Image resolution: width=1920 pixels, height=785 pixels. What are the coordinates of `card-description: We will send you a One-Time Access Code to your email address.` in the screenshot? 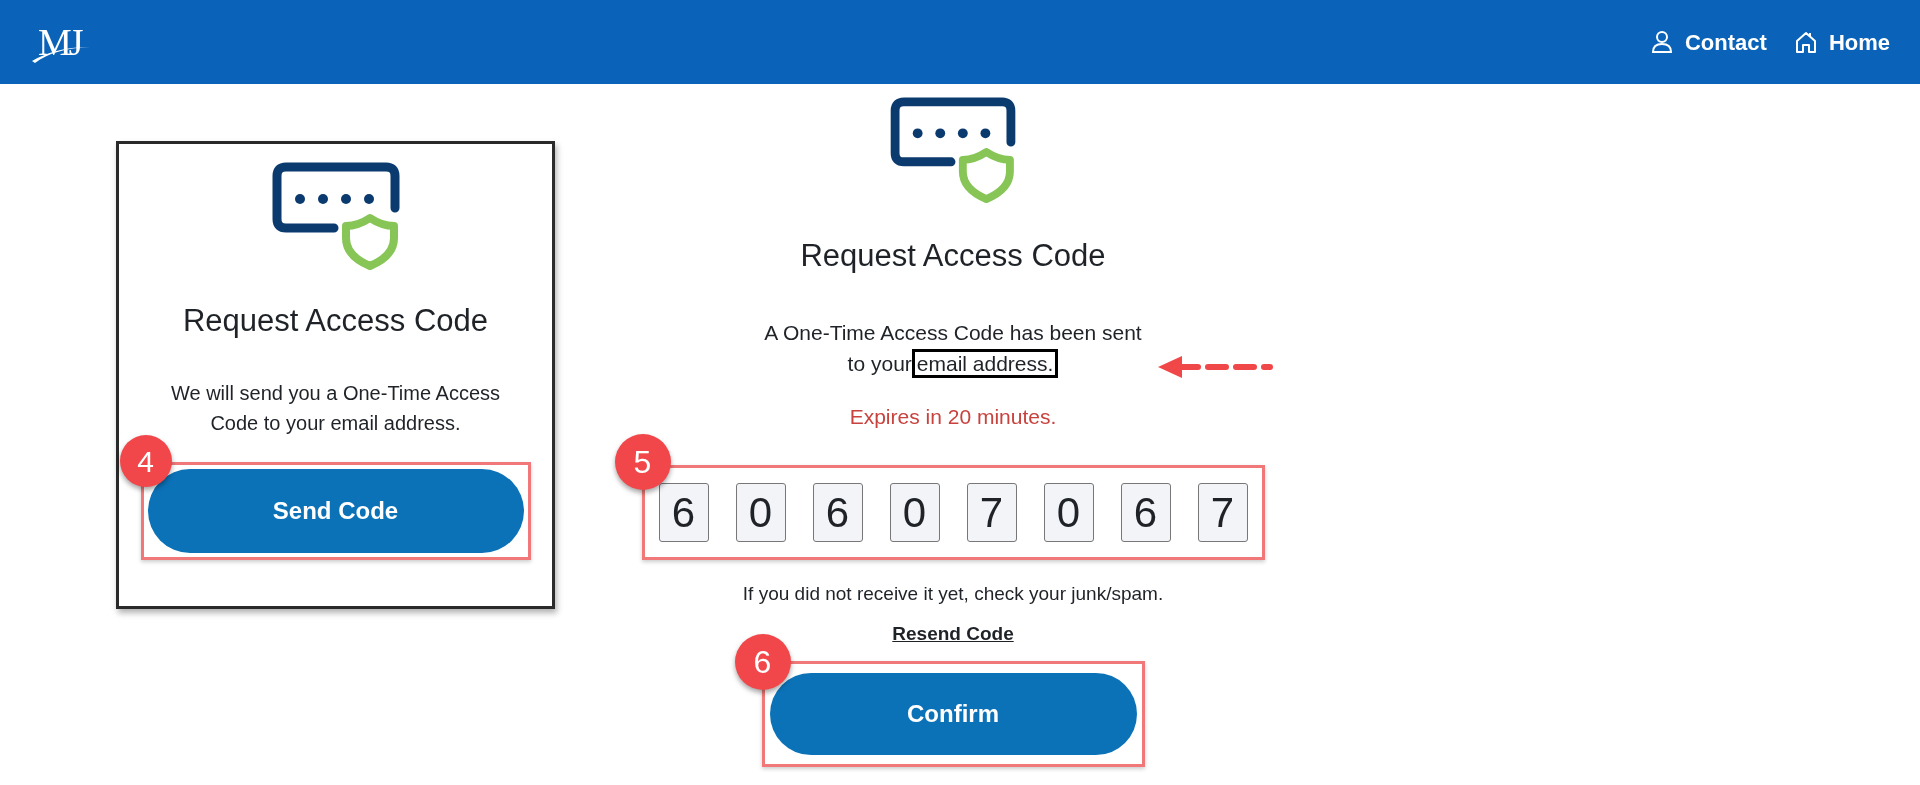 It's located at (335, 408).